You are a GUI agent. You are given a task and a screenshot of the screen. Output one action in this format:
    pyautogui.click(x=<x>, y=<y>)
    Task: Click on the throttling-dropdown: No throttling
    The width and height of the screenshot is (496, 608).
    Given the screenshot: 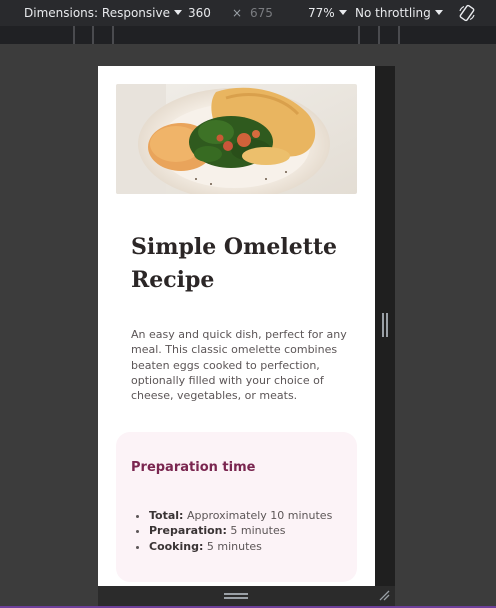 What is the action you would take?
    pyautogui.click(x=399, y=13)
    